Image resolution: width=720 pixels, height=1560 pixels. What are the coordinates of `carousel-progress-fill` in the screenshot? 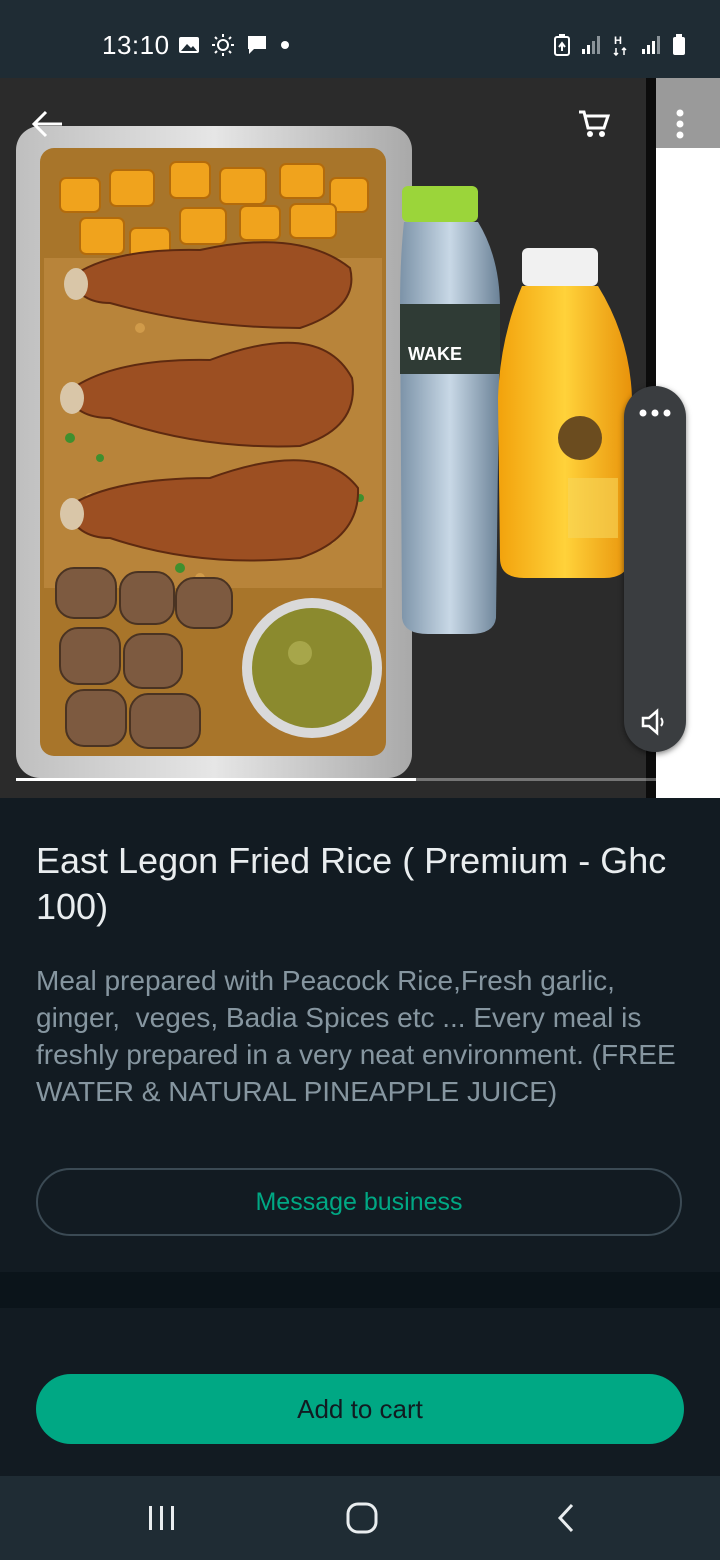 It's located at (216, 779).